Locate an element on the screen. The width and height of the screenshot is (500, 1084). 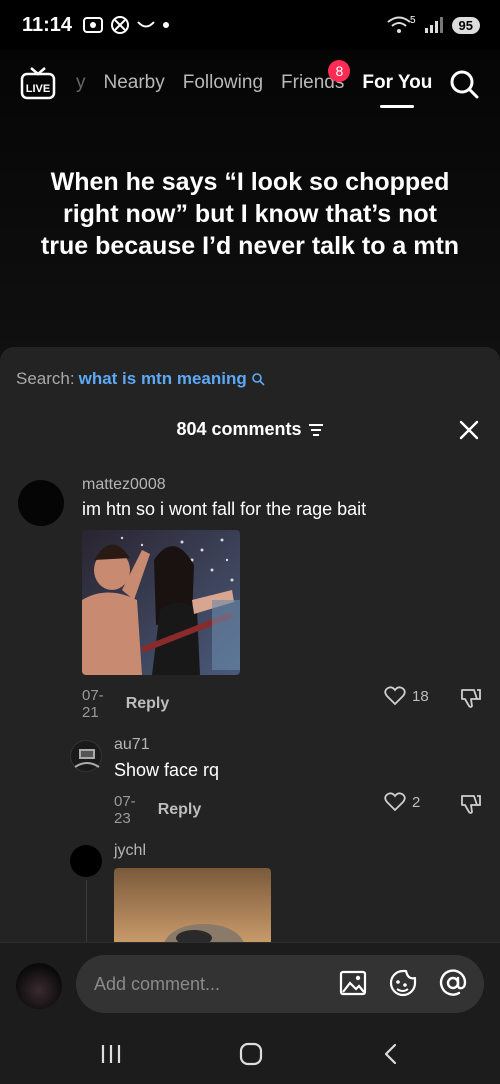
comment-meta: 07-21 Reply is located at coordinates (125, 704).